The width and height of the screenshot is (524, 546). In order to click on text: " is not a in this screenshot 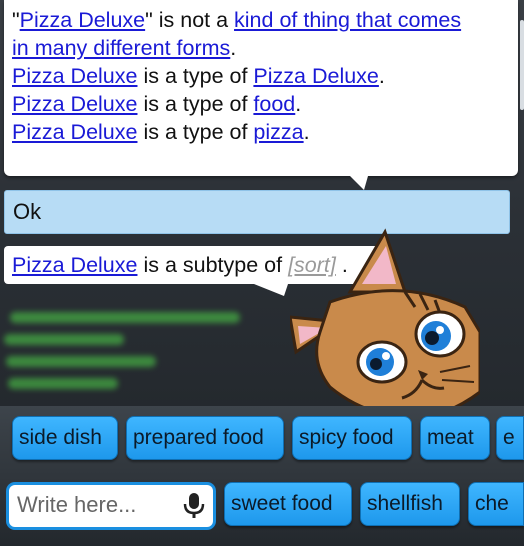, I will do `click(190, 20)`.